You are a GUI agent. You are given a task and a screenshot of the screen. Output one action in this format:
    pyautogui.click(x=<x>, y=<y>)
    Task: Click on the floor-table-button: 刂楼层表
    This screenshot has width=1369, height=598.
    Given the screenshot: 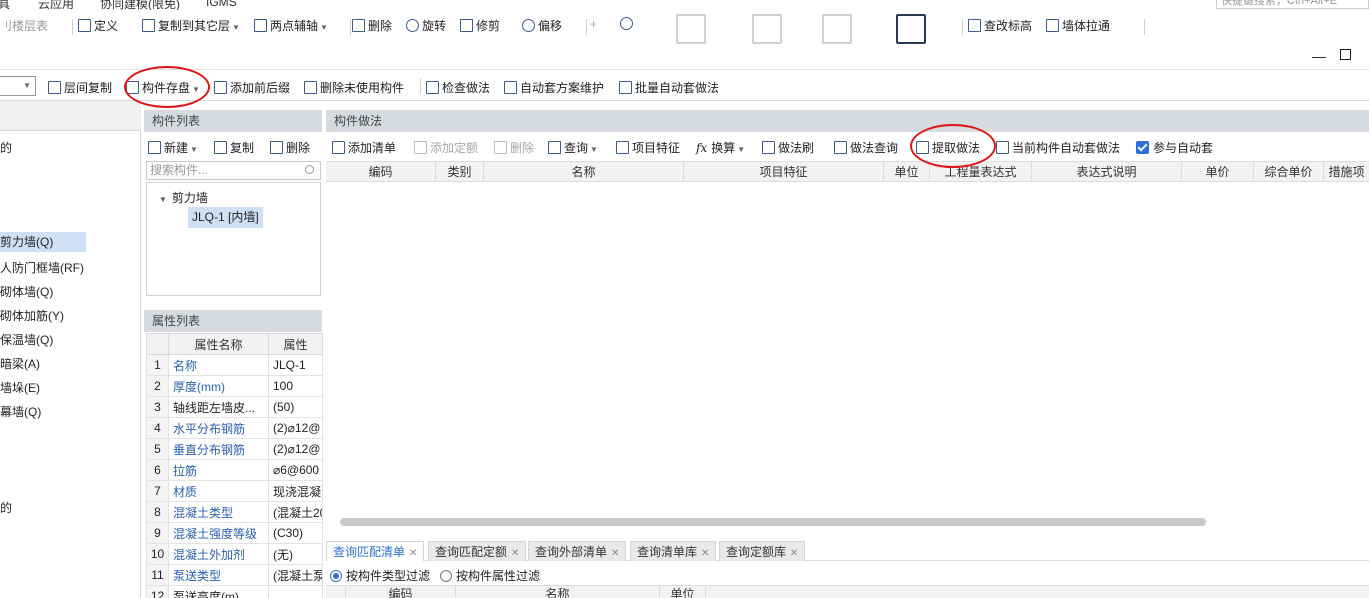 What is the action you would take?
    pyautogui.click(x=24, y=25)
    